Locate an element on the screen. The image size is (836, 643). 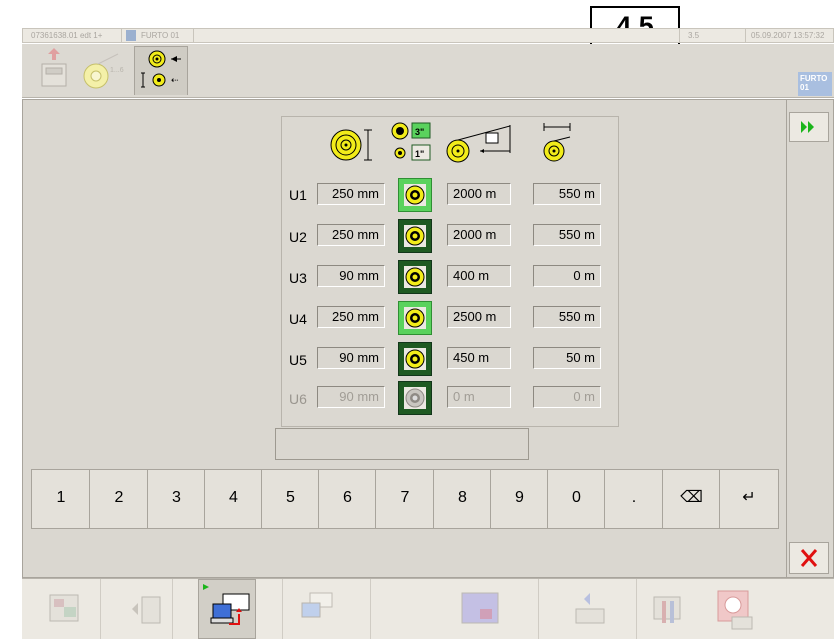
nav-report-button is located at coordinates (68, 609).